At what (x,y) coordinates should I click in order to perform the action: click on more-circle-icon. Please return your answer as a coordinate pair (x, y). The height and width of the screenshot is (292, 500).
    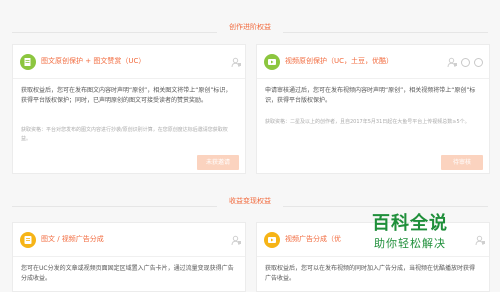
    Looking at the image, I should click on (478, 62).